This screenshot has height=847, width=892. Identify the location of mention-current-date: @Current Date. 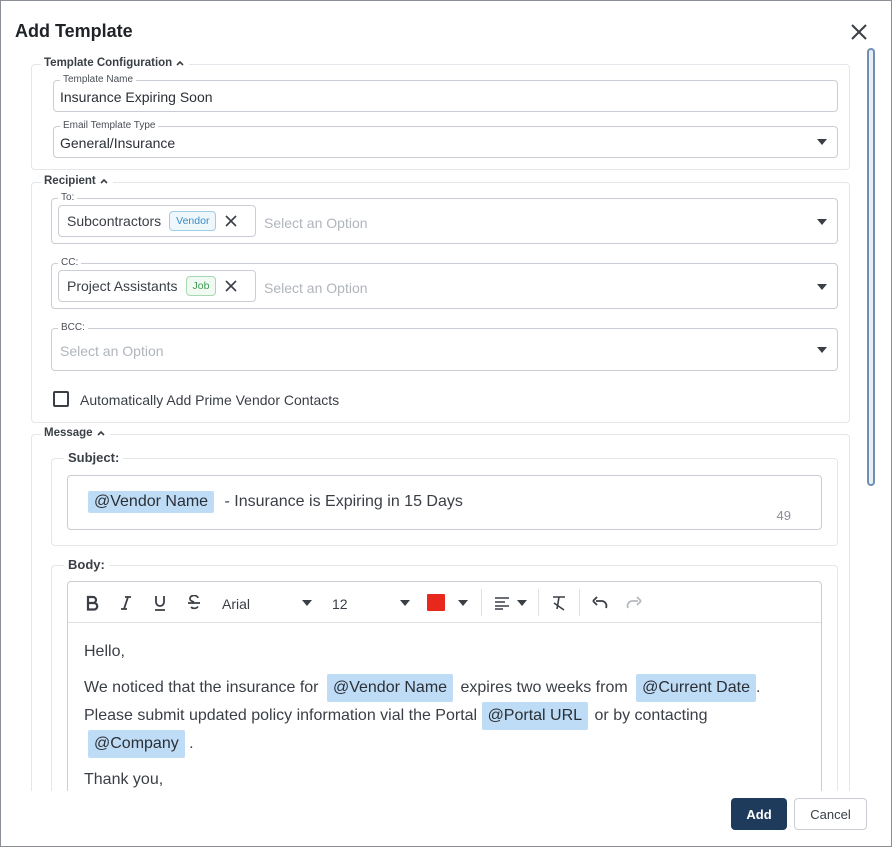
(696, 688).